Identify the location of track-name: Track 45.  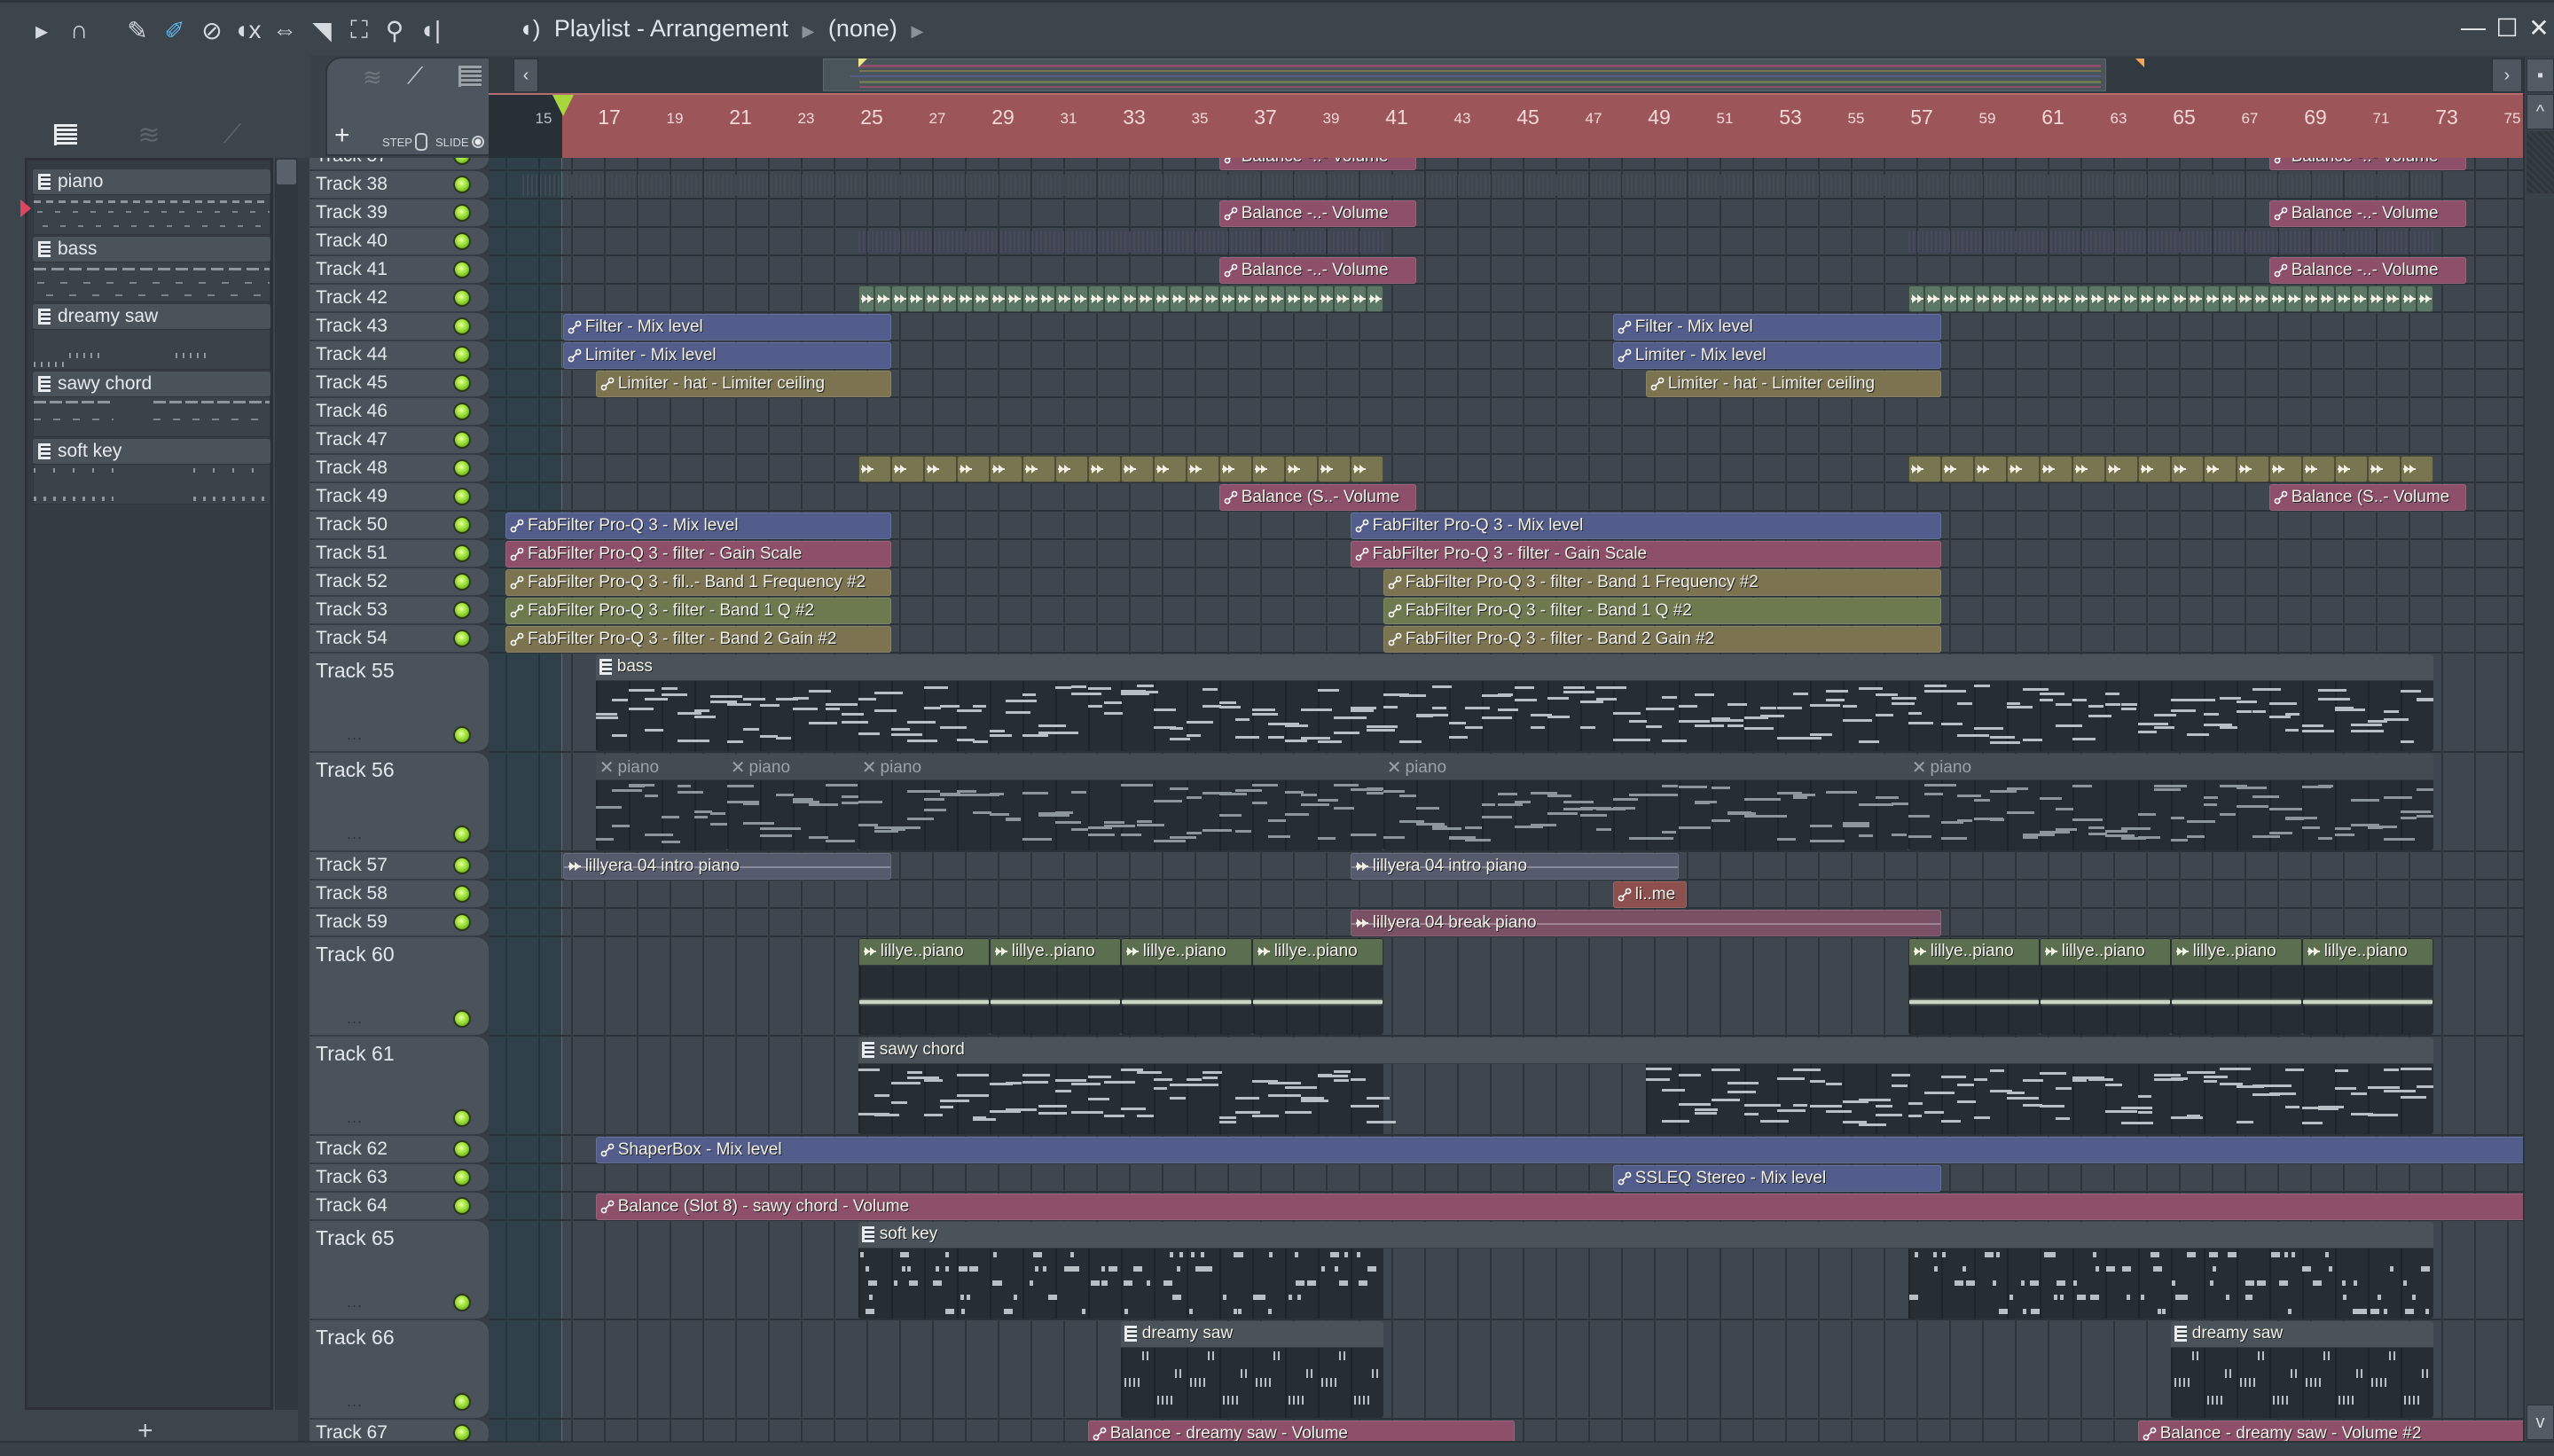
(352, 383).